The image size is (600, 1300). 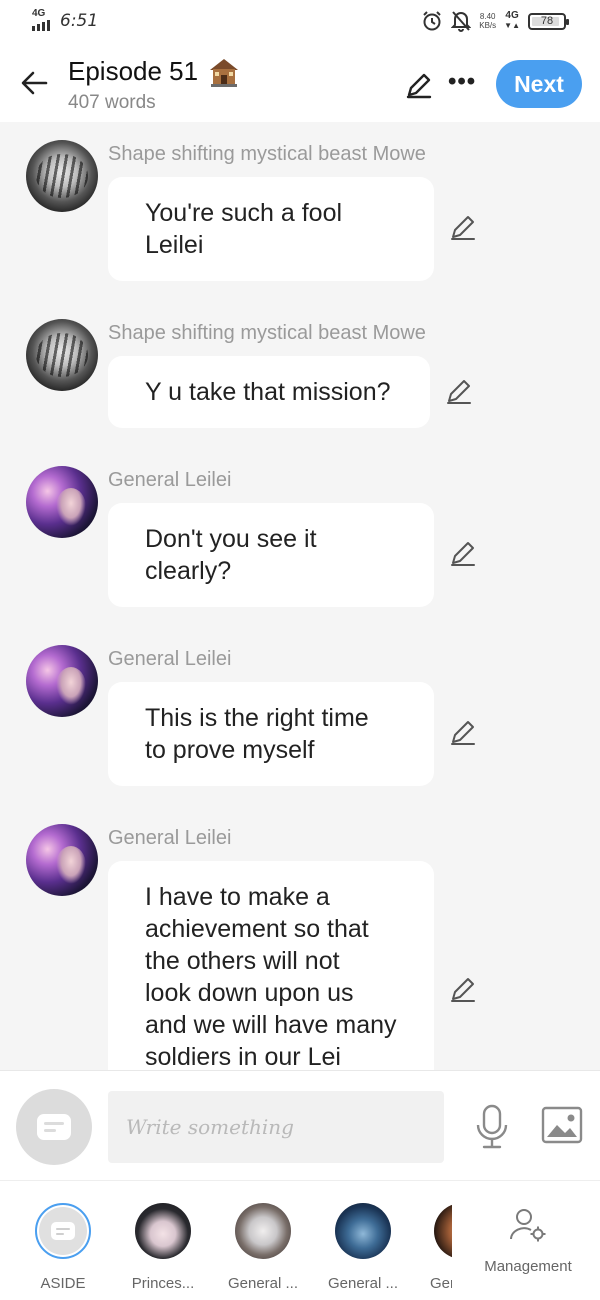 What do you see at coordinates (237, 897) in the screenshot?
I see `message-line: I have to make a` at bounding box center [237, 897].